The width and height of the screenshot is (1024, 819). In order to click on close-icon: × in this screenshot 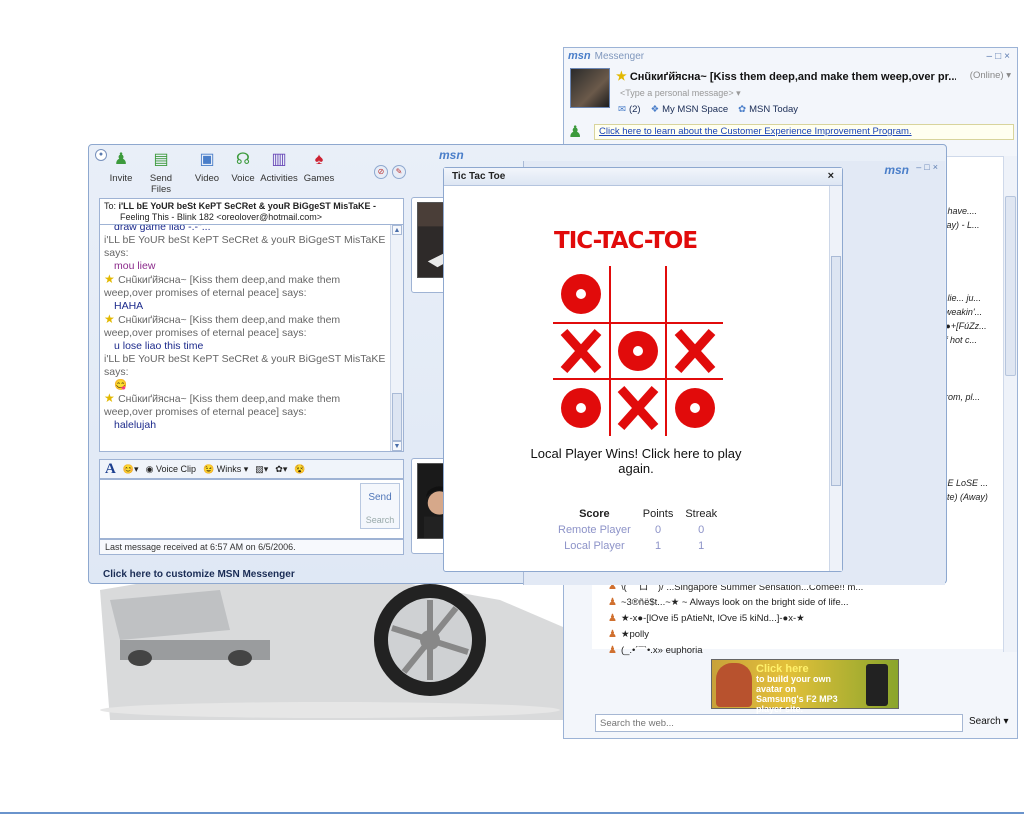, I will do `click(831, 176)`.